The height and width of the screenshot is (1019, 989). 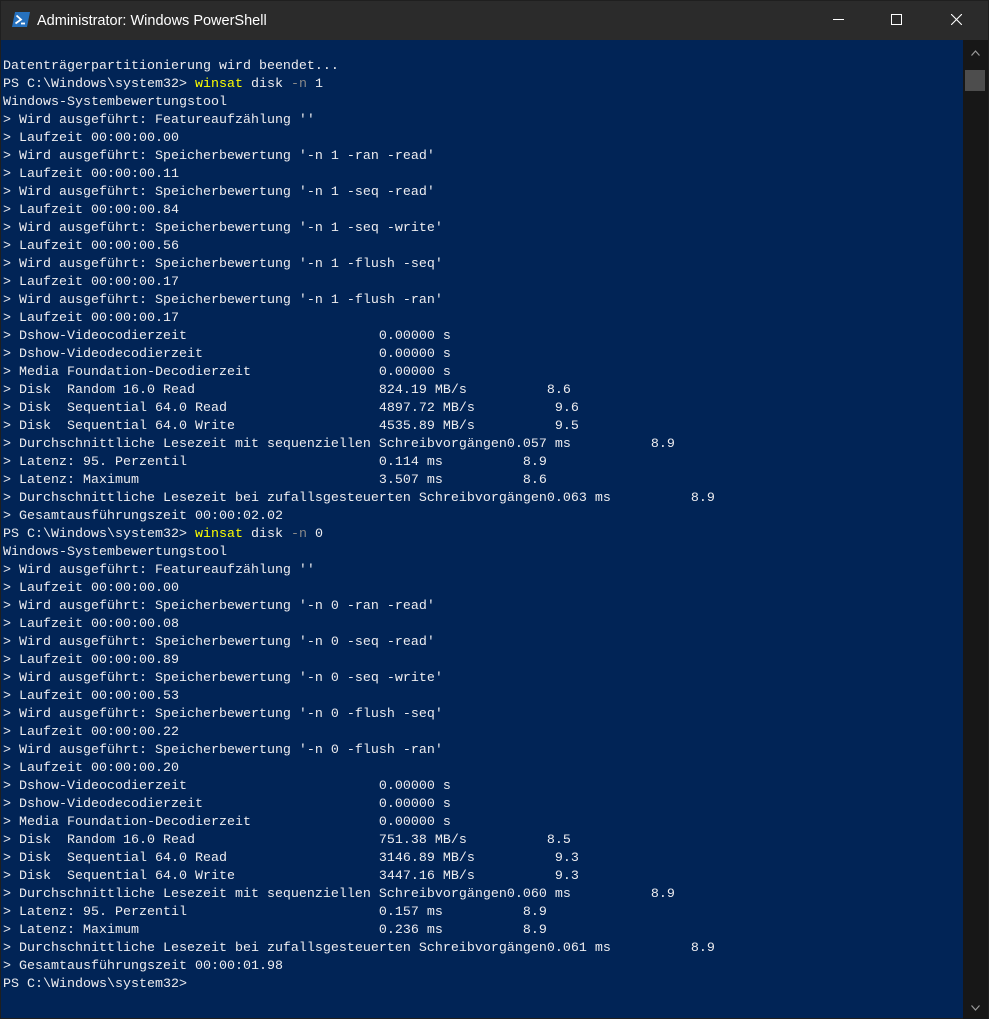 What do you see at coordinates (275, 930) in the screenshot?
I see `output-text: > Latenz: Maximum 0.236 ms 8.9` at bounding box center [275, 930].